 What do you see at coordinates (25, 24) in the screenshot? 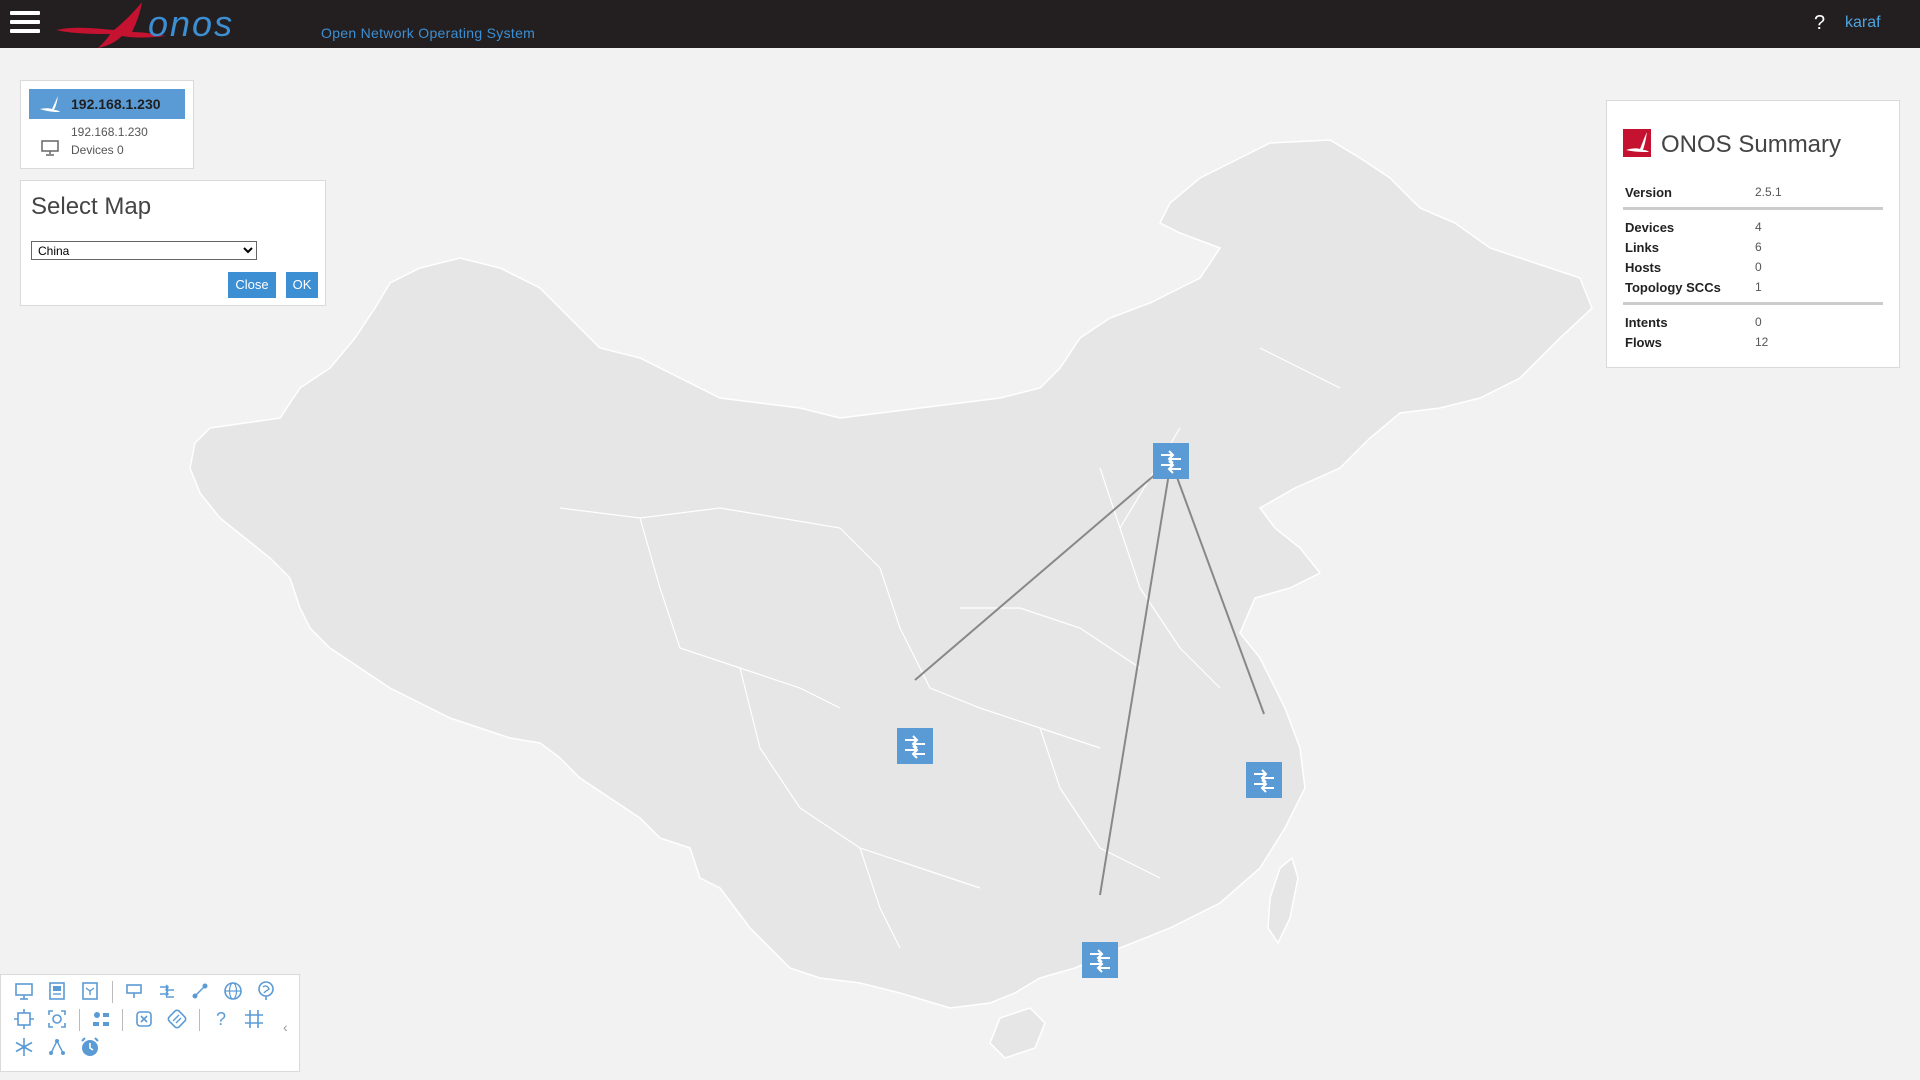
I see `menu-icon` at bounding box center [25, 24].